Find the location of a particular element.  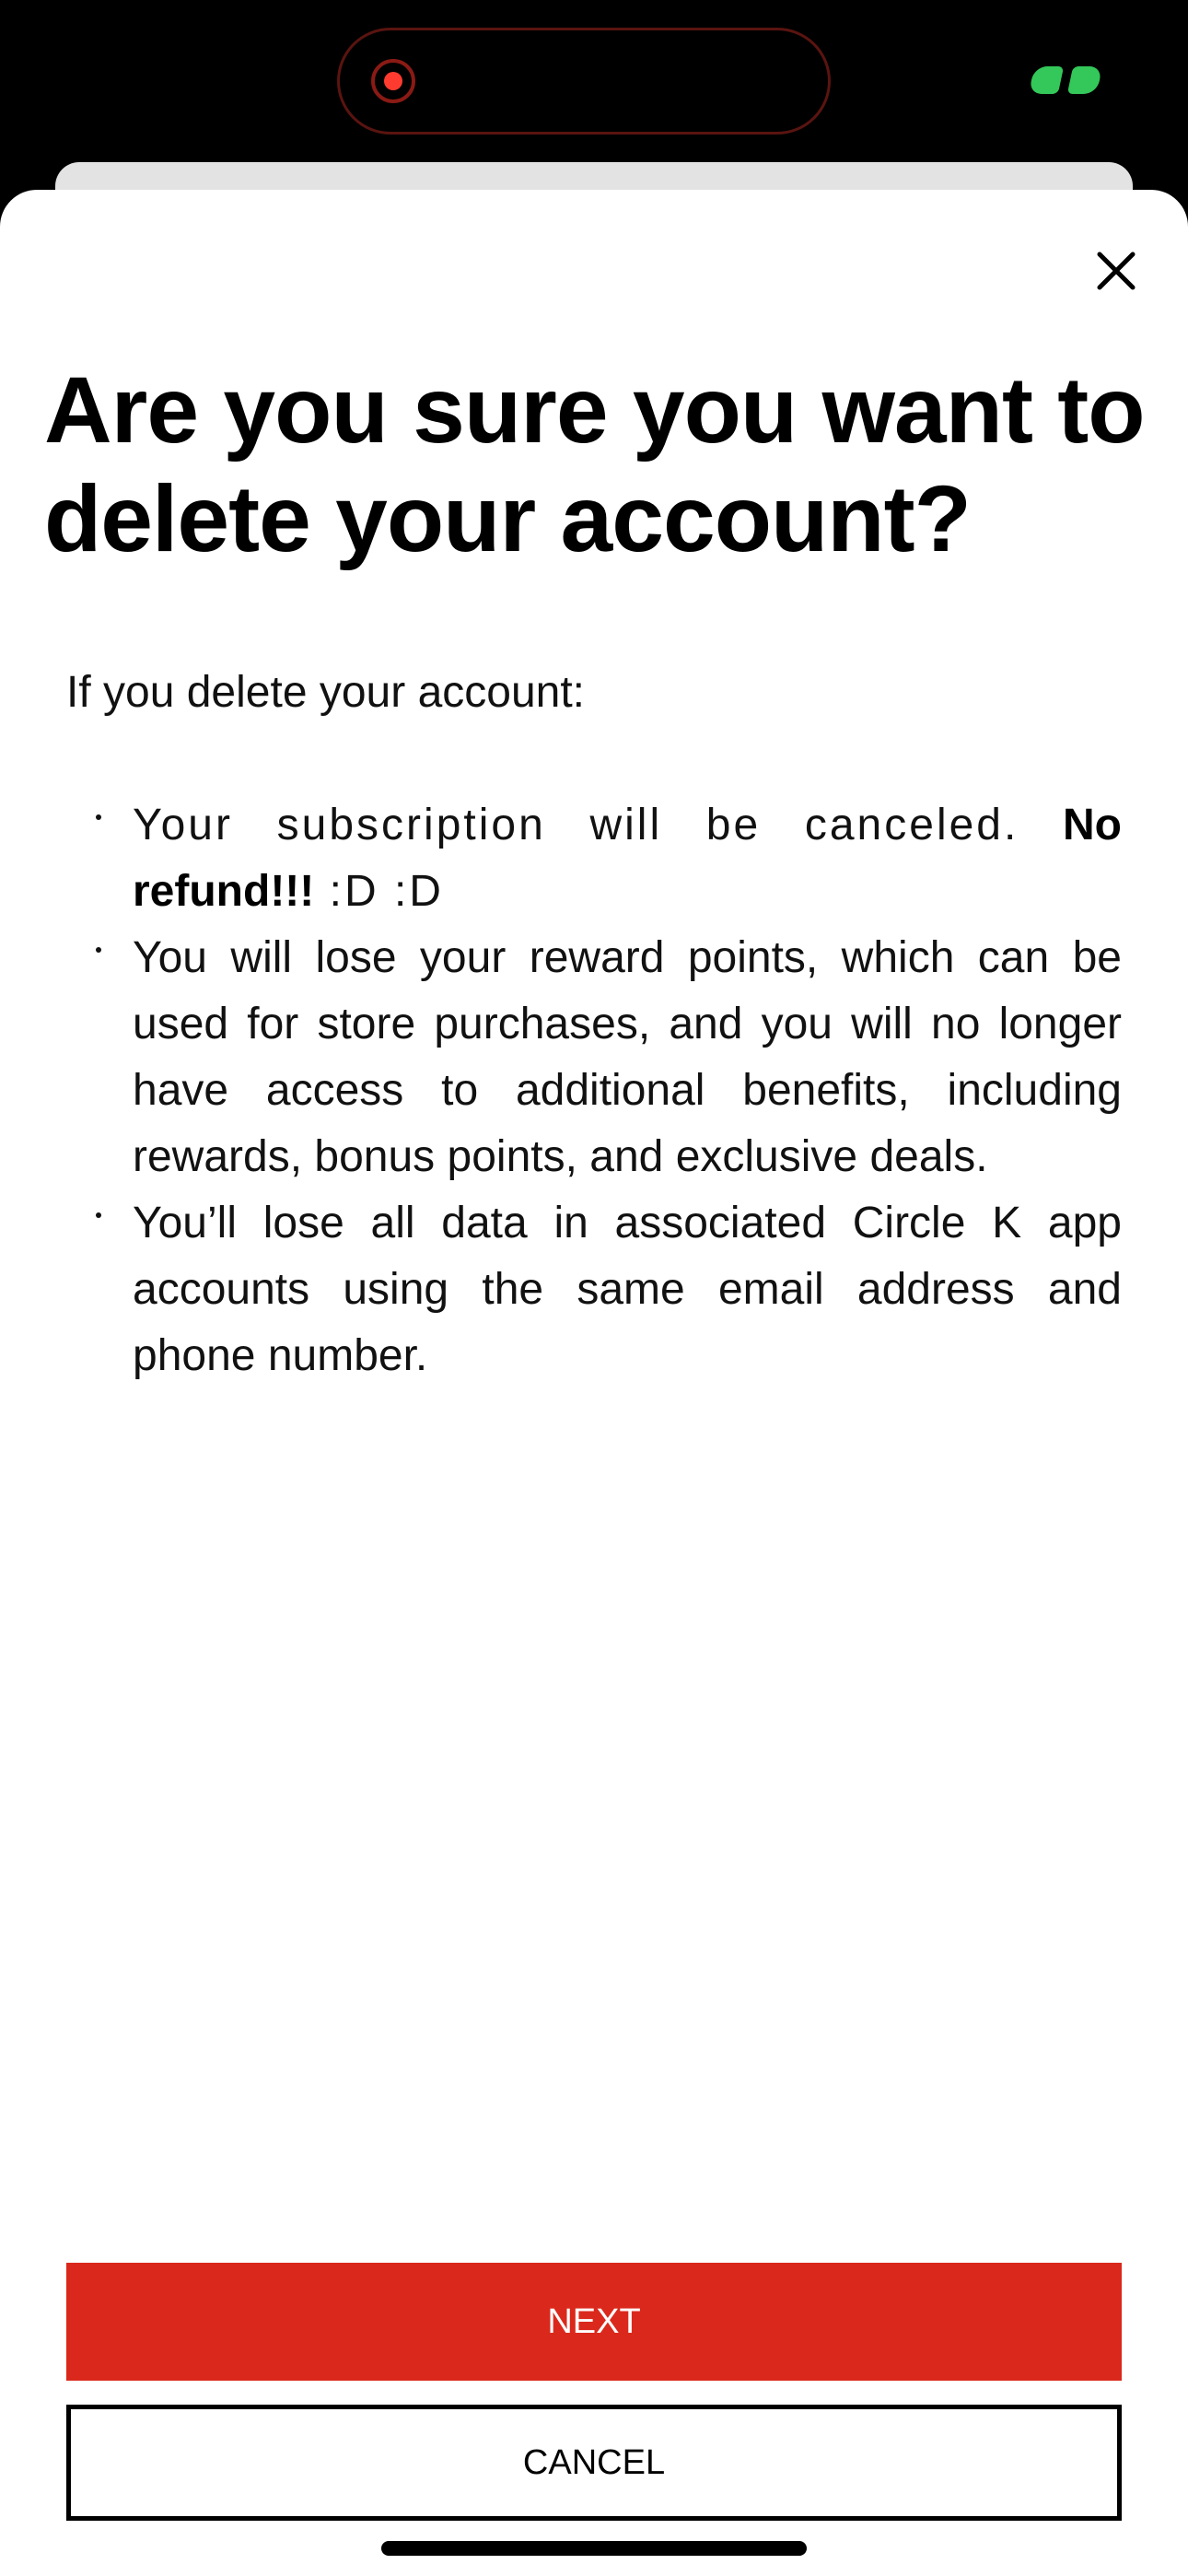

close-icon is located at coordinates (1116, 271).